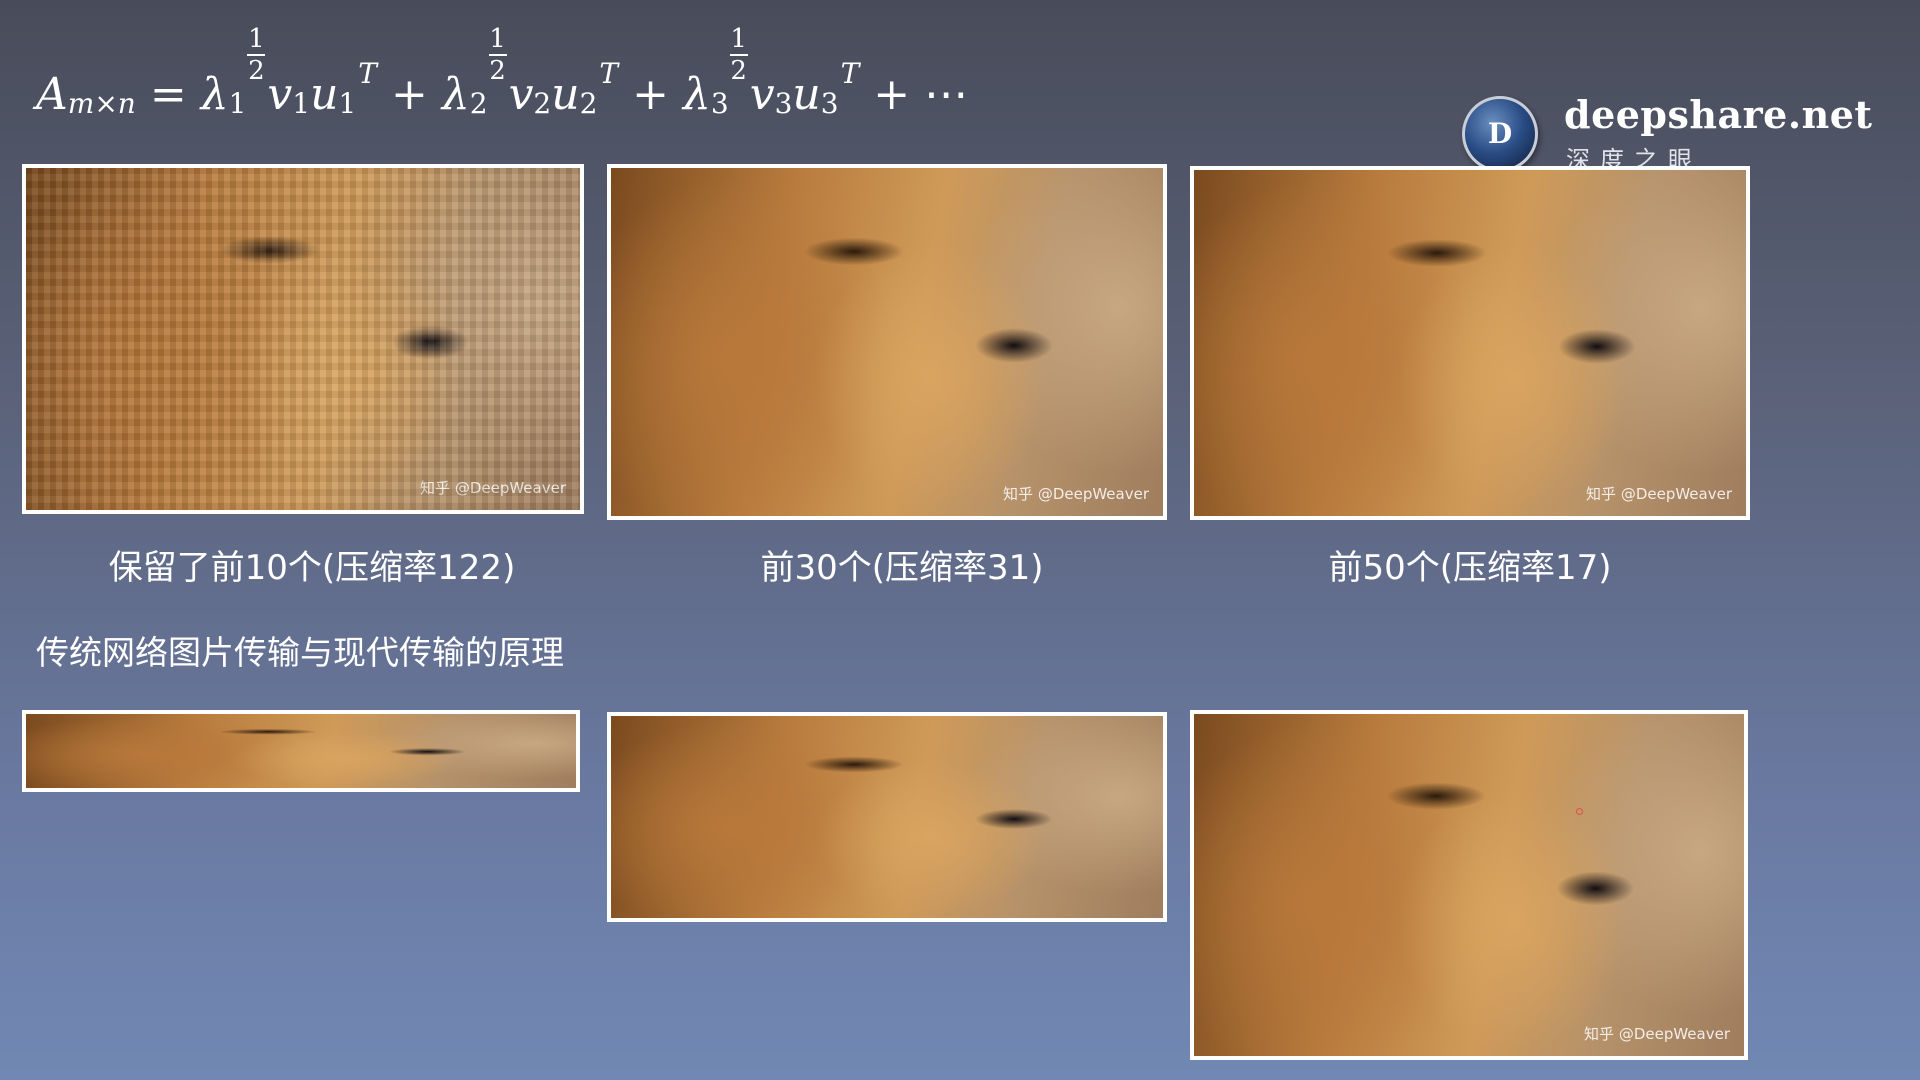 This screenshot has height=1080, width=1920. Describe the element at coordinates (256, 55) in the screenshot. I see `formula-exponent-1: 12` at that location.